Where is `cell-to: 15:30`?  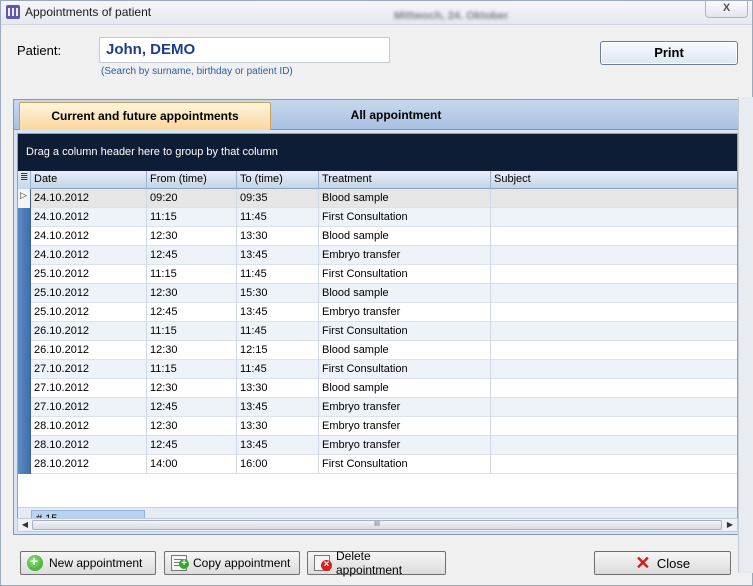
cell-to: 15:30 is located at coordinates (278, 293).